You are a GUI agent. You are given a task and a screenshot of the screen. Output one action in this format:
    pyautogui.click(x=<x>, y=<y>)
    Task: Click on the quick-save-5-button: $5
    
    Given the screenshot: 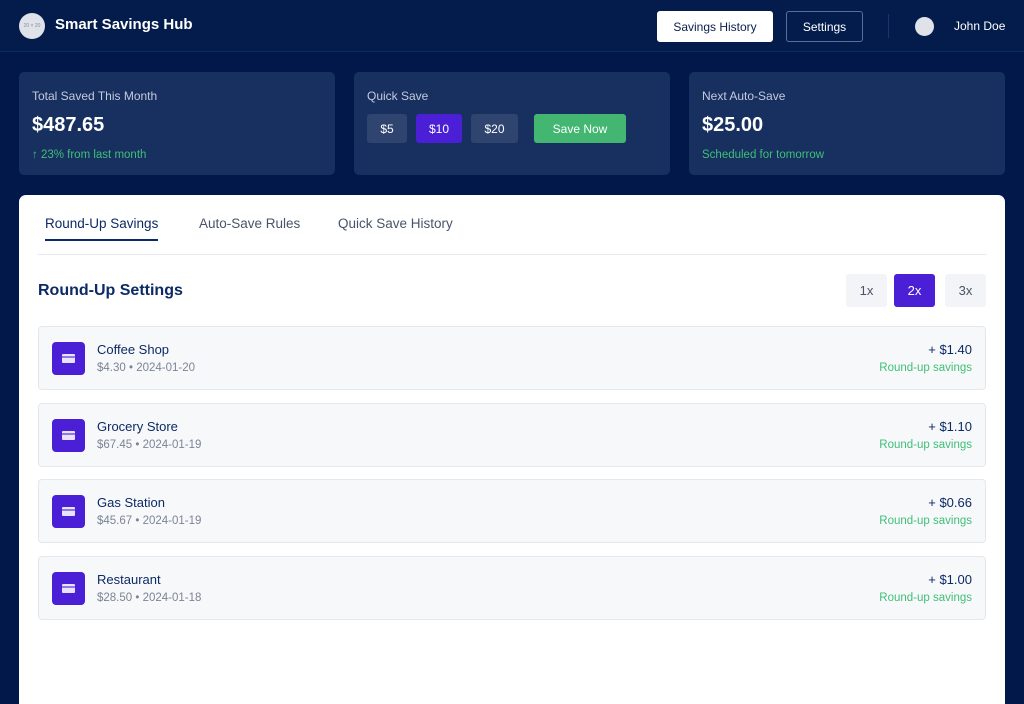 What is the action you would take?
    pyautogui.click(x=387, y=128)
    